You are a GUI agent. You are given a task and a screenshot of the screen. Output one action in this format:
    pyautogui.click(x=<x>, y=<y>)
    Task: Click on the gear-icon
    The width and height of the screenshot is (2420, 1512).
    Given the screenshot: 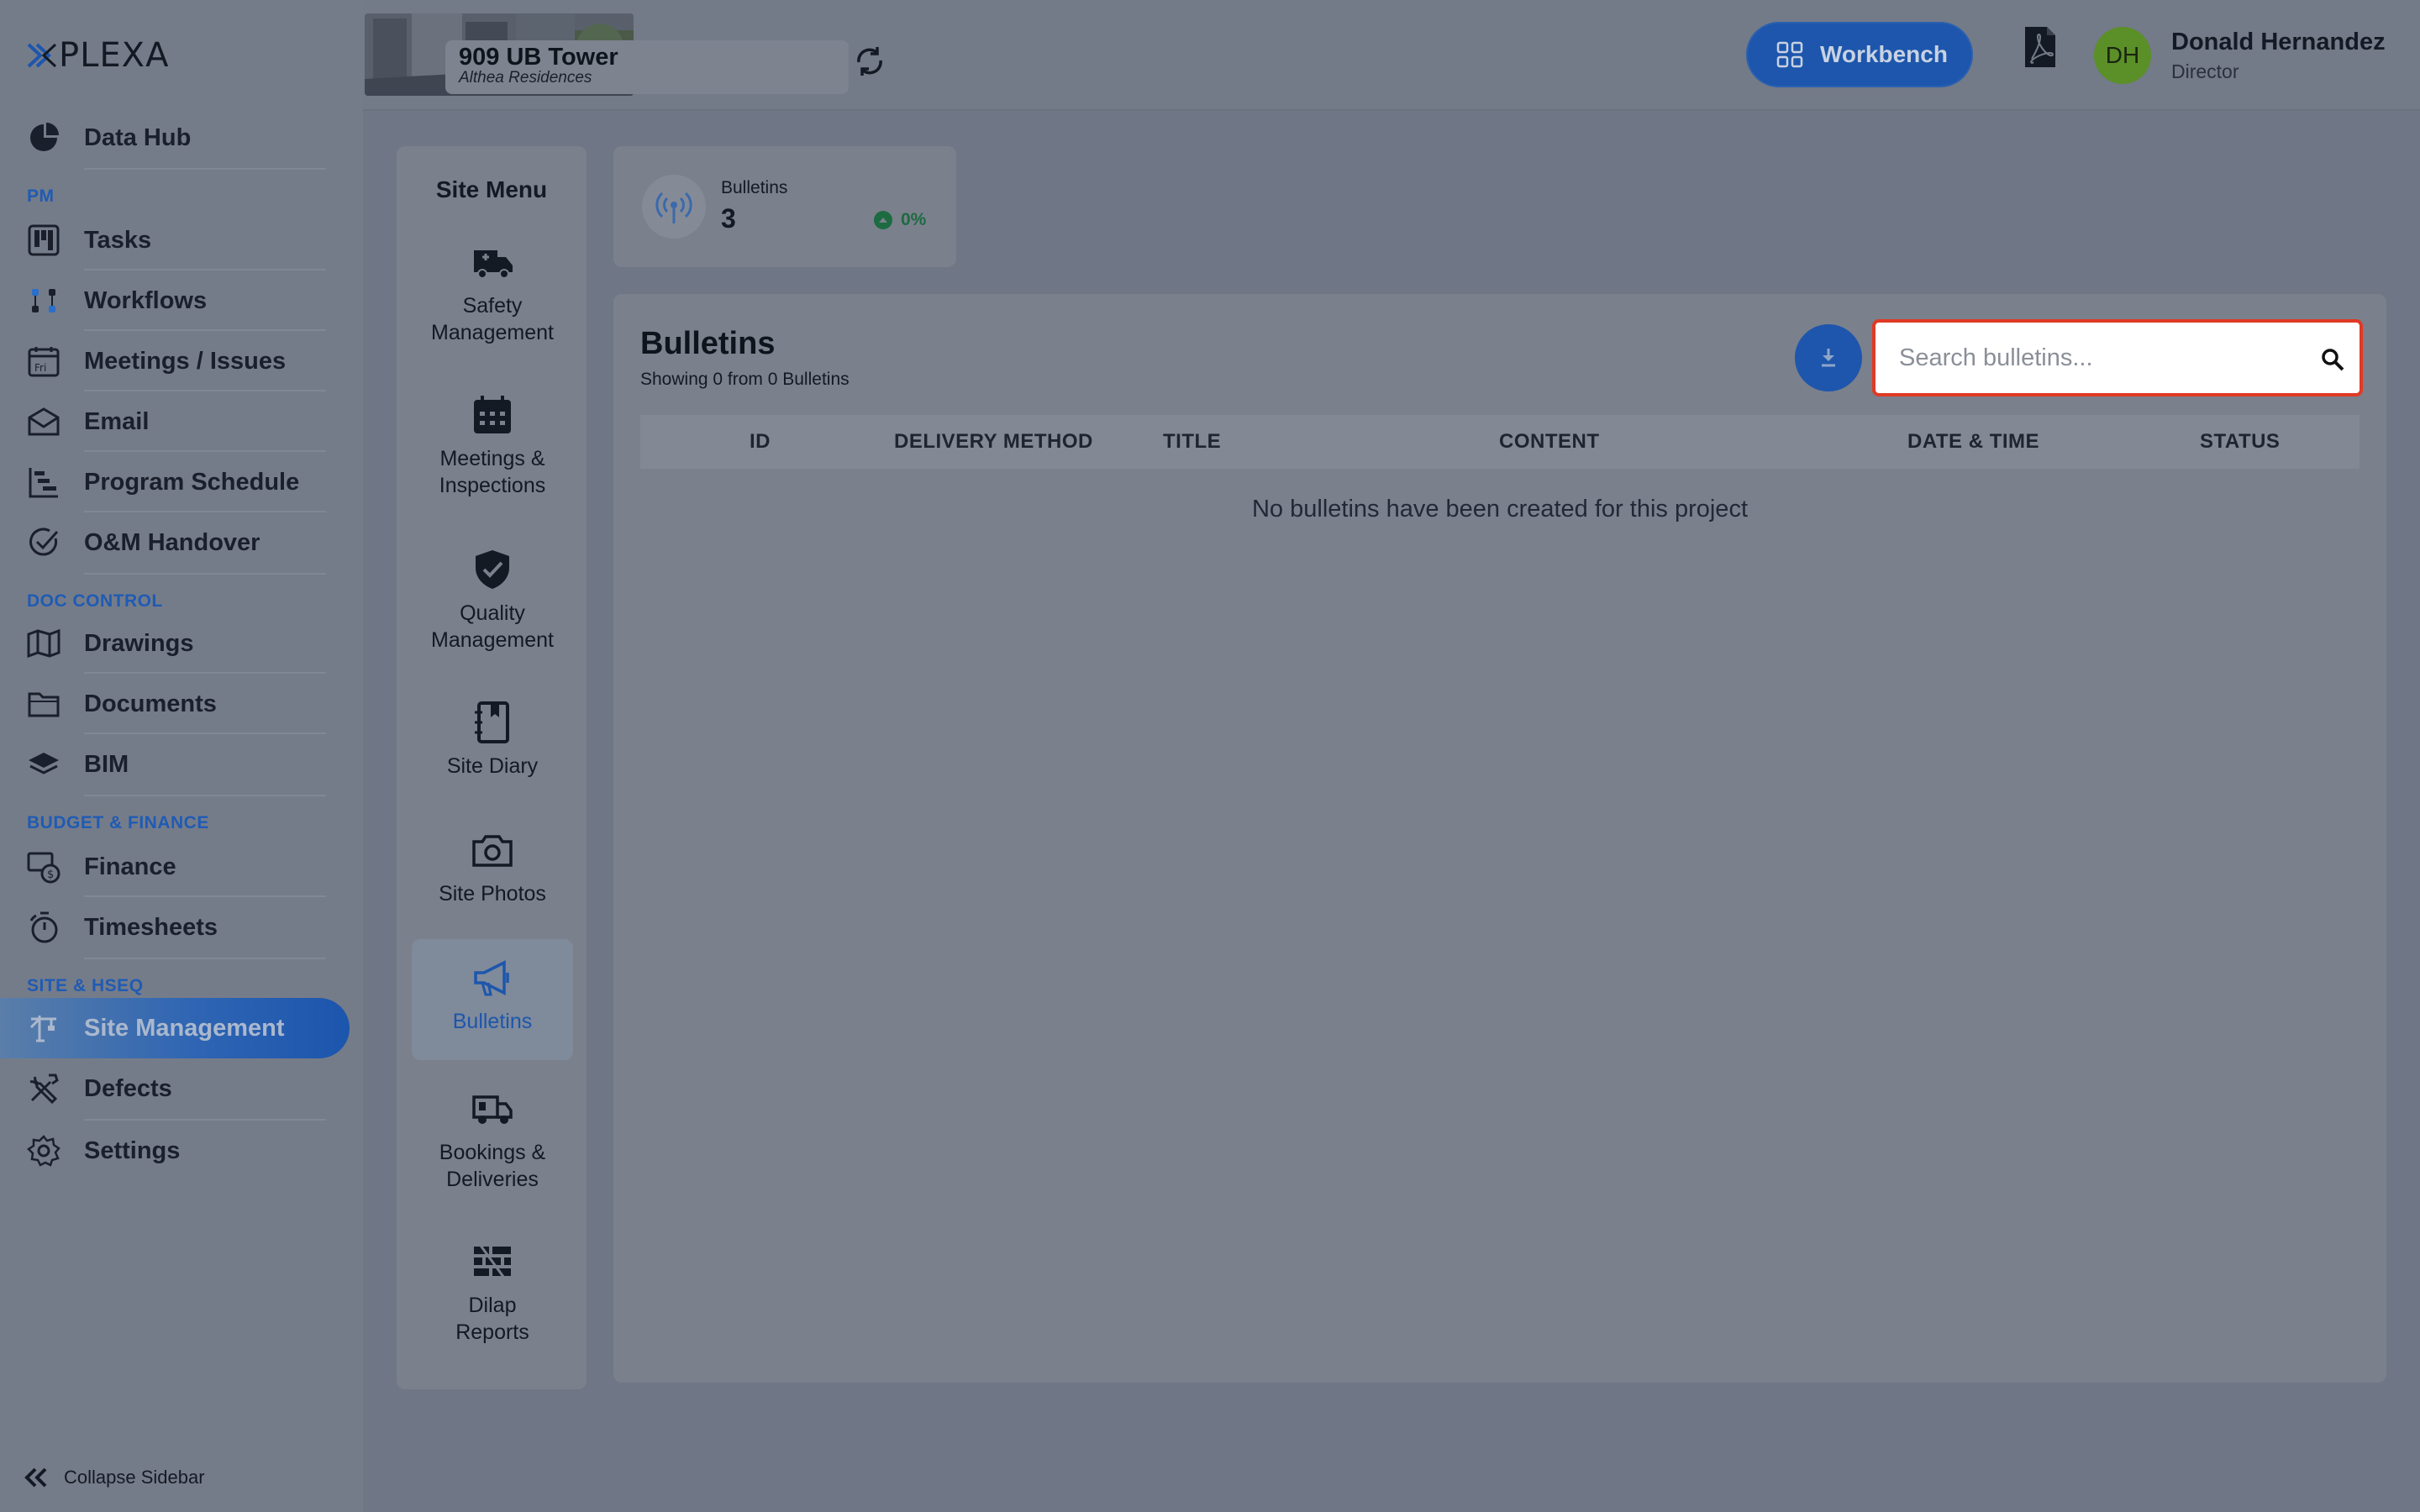 What is the action you would take?
    pyautogui.click(x=43, y=1150)
    